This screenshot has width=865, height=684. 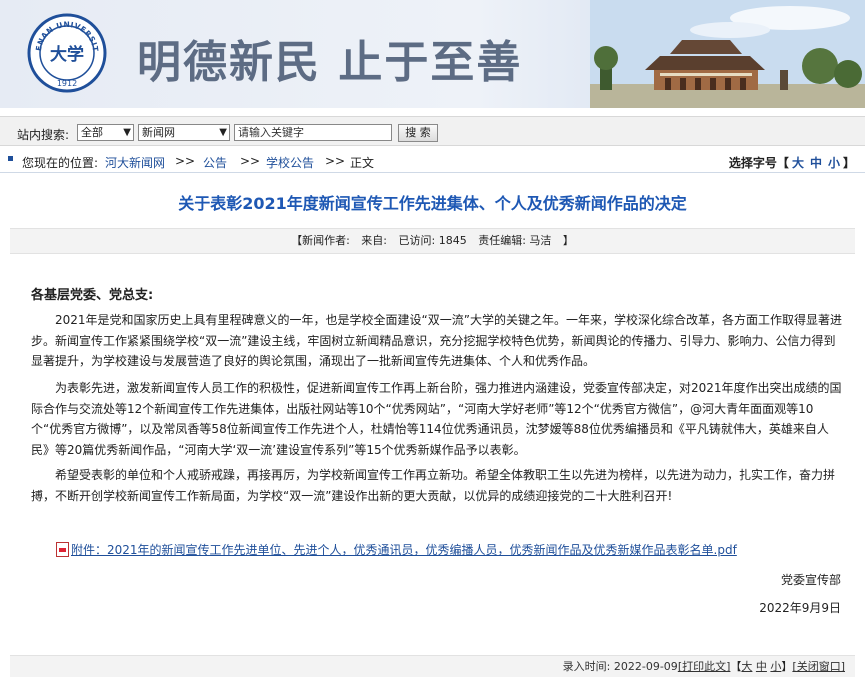 What do you see at coordinates (135, 162) in the screenshot?
I see `breadcrumb-link-news: 河大新闻网` at bounding box center [135, 162].